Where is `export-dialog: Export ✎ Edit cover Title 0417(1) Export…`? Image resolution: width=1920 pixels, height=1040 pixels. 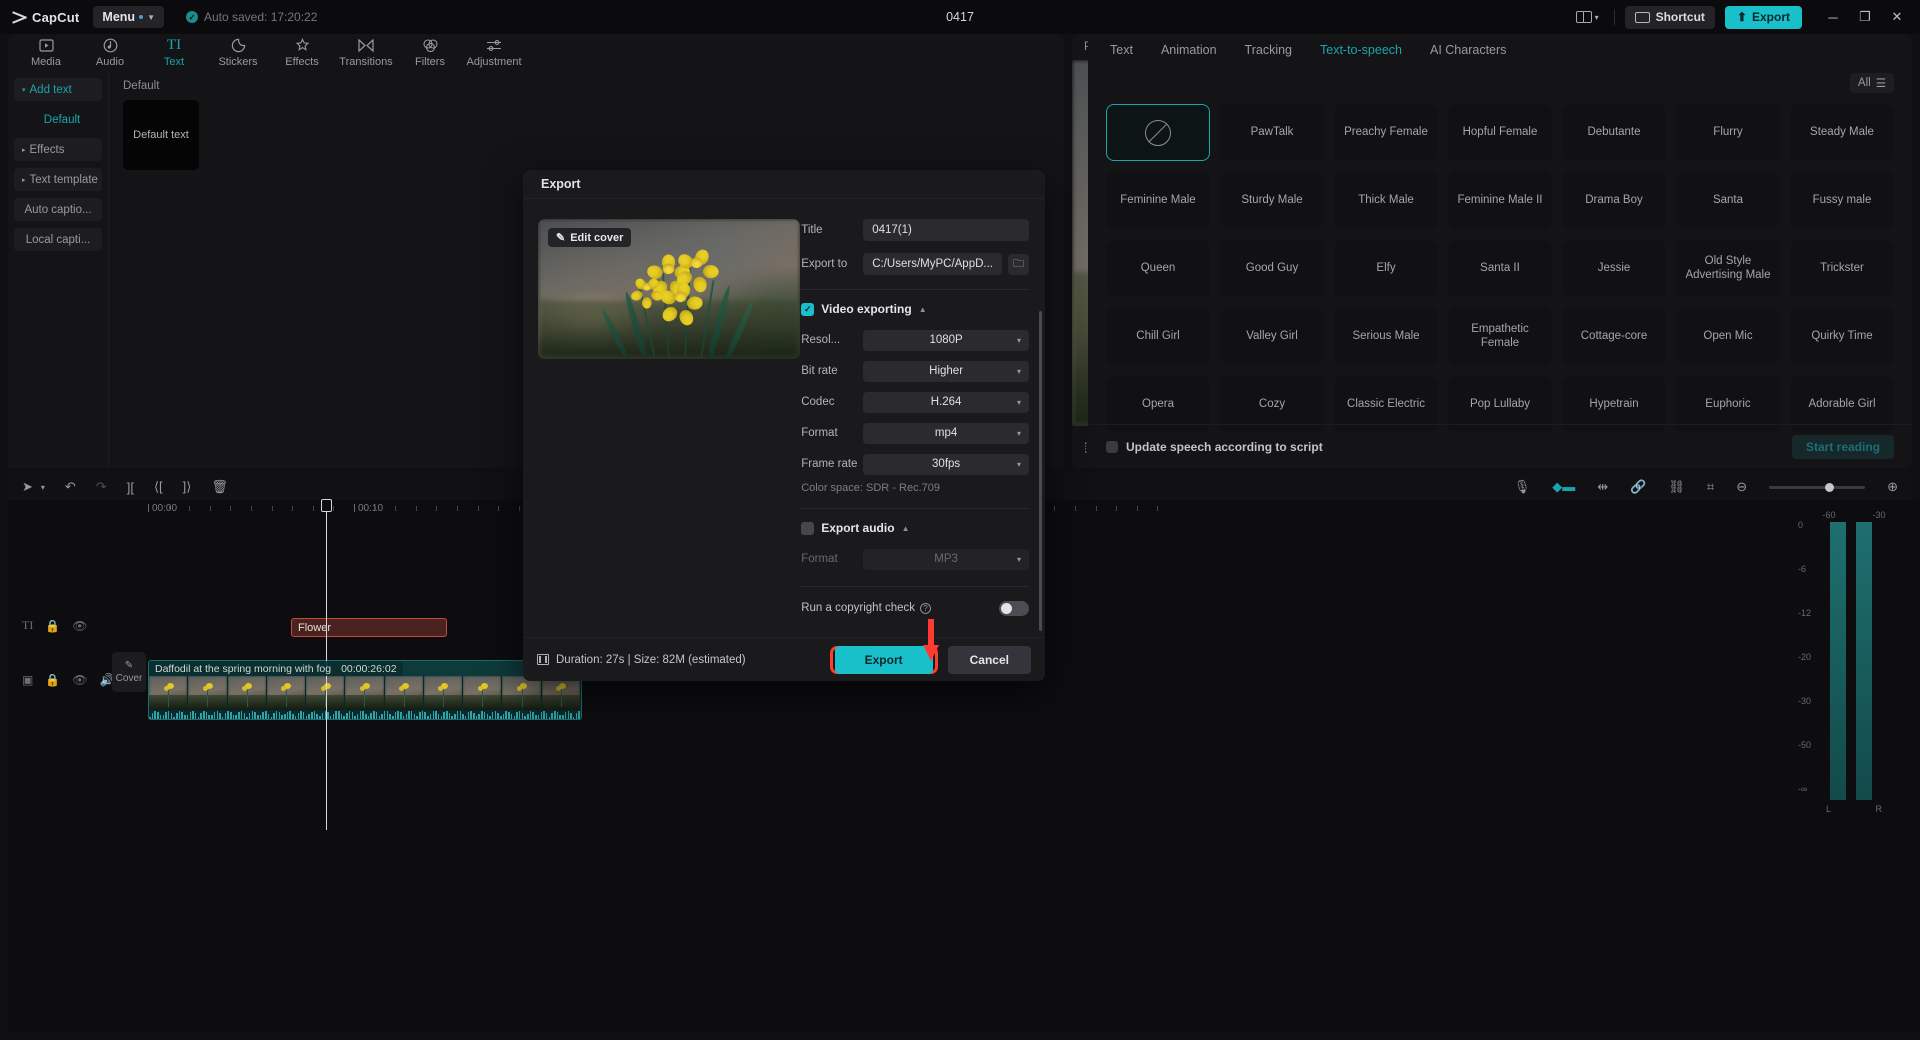 export-dialog: Export ✎ Edit cover Title 0417(1) Export… is located at coordinates (784, 425).